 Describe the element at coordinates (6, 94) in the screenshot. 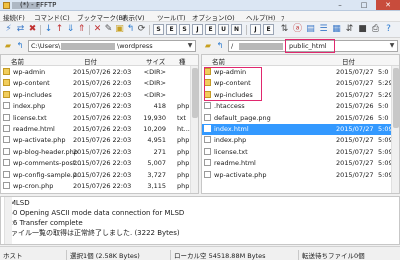

I see `folder-icon` at that location.